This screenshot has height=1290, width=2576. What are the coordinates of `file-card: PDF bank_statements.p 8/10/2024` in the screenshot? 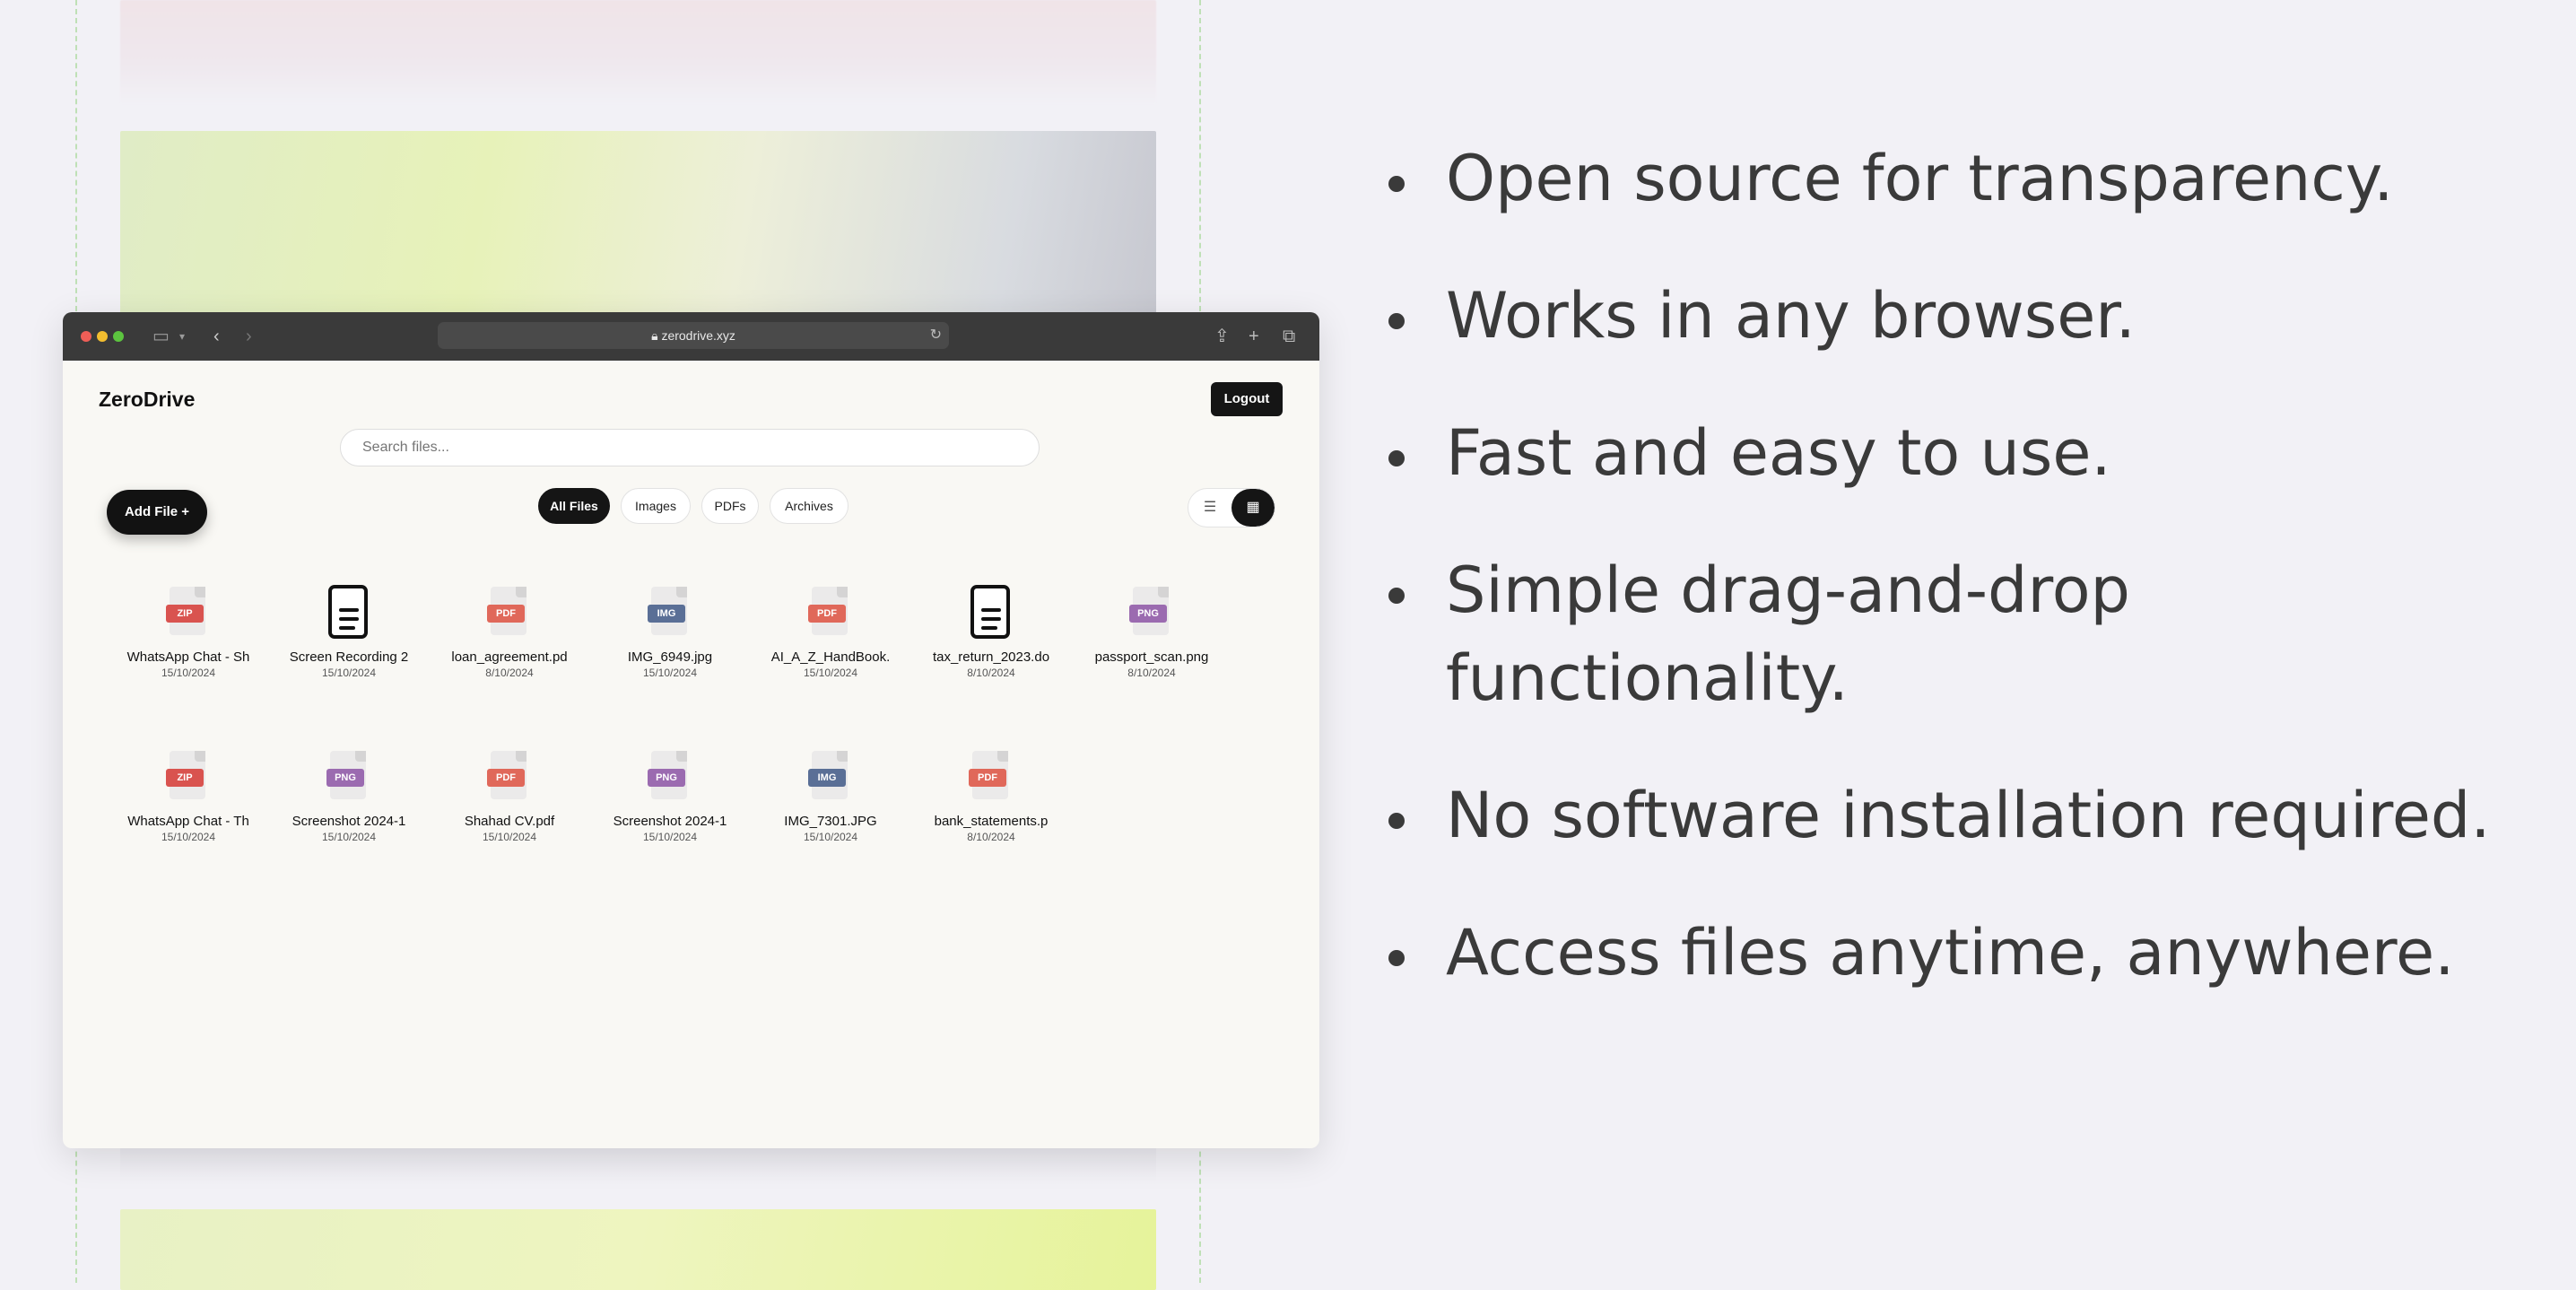 It's located at (991, 796).